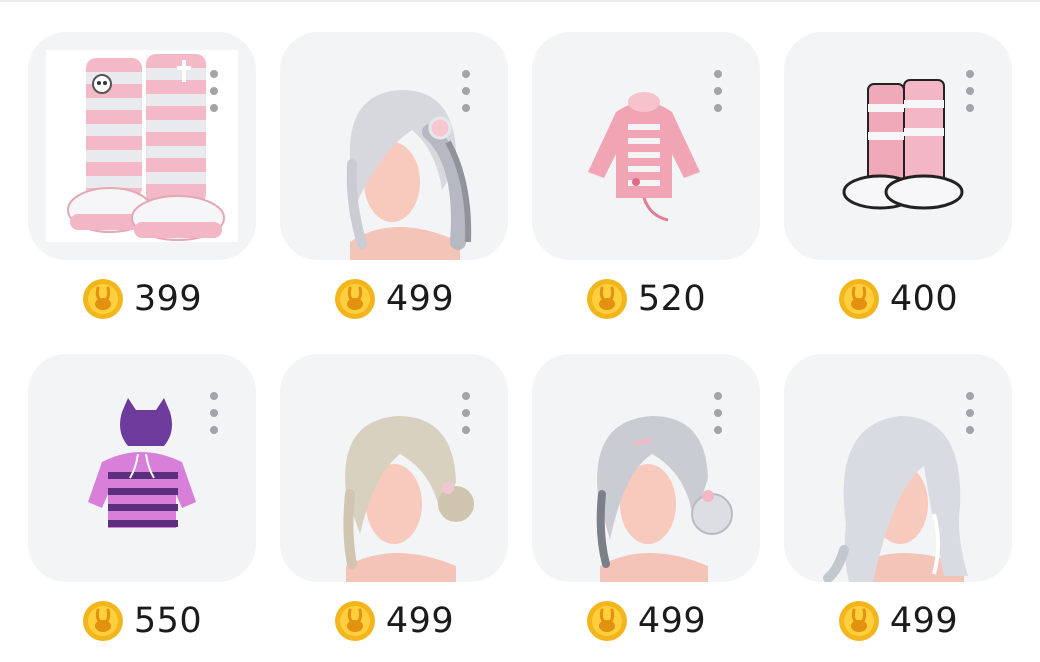 The image size is (1040, 662). I want to click on price-value: 400, so click(924, 299).